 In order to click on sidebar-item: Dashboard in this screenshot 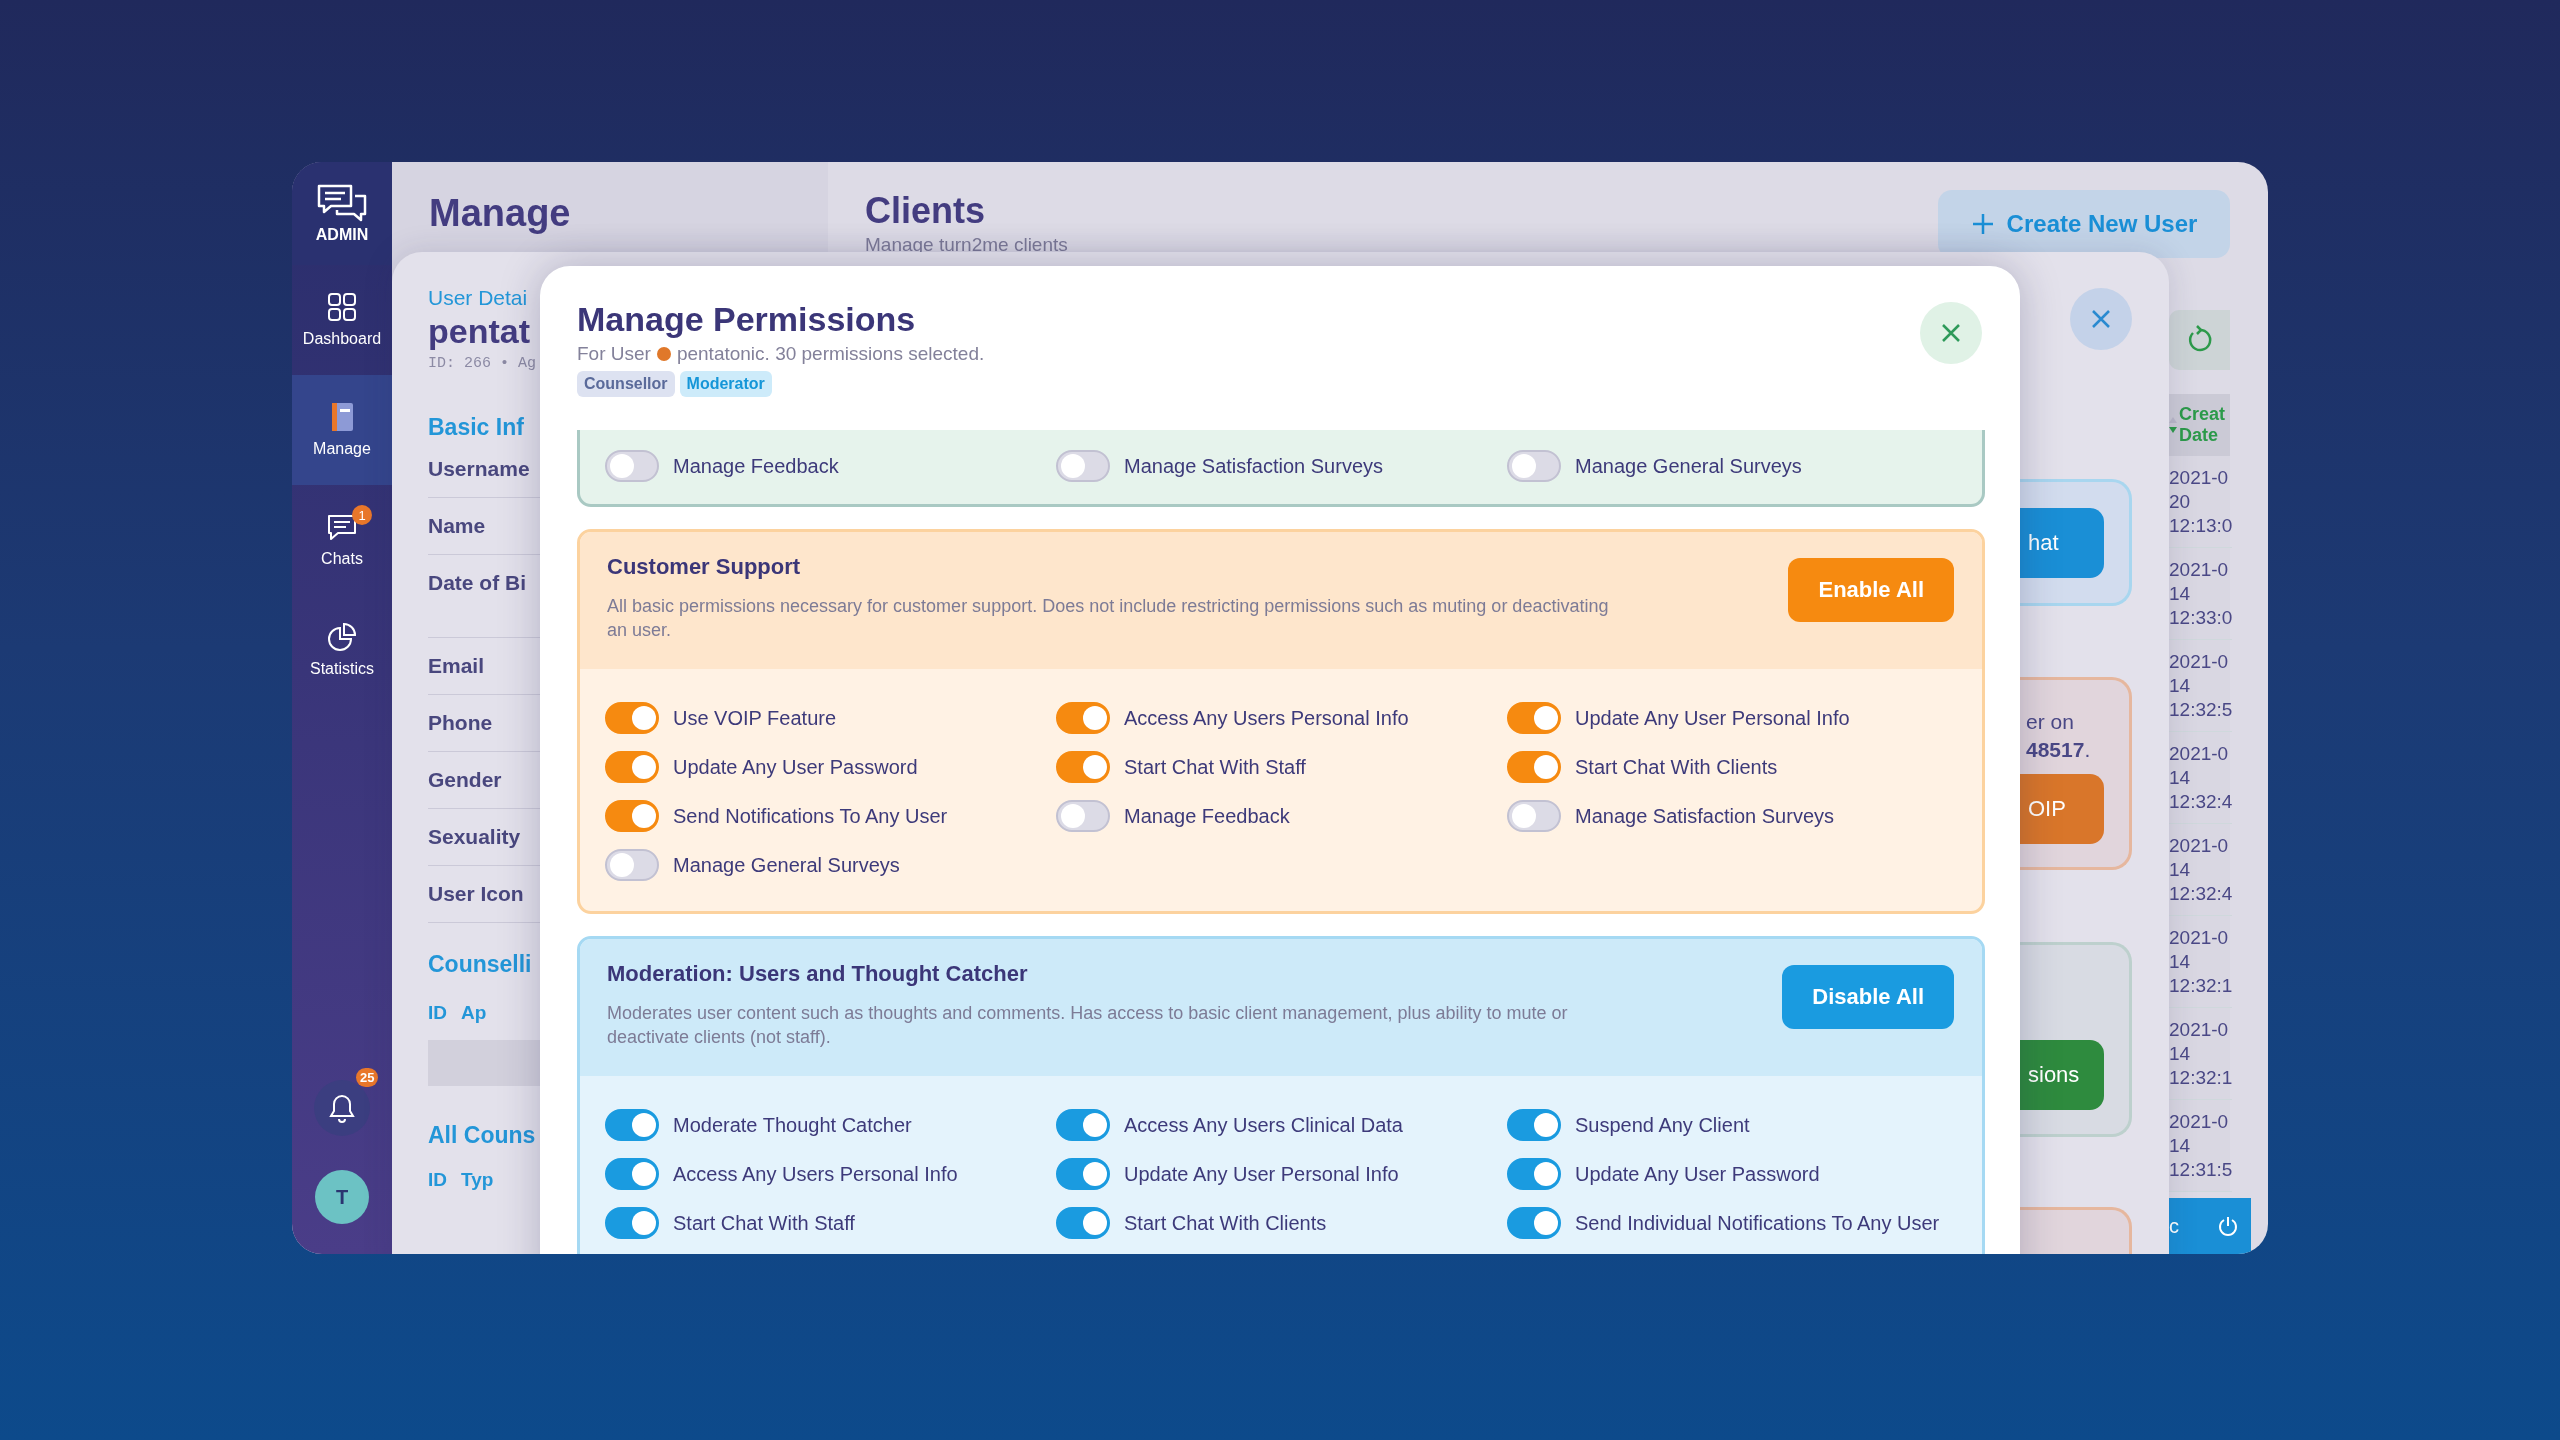, I will do `click(342, 320)`.